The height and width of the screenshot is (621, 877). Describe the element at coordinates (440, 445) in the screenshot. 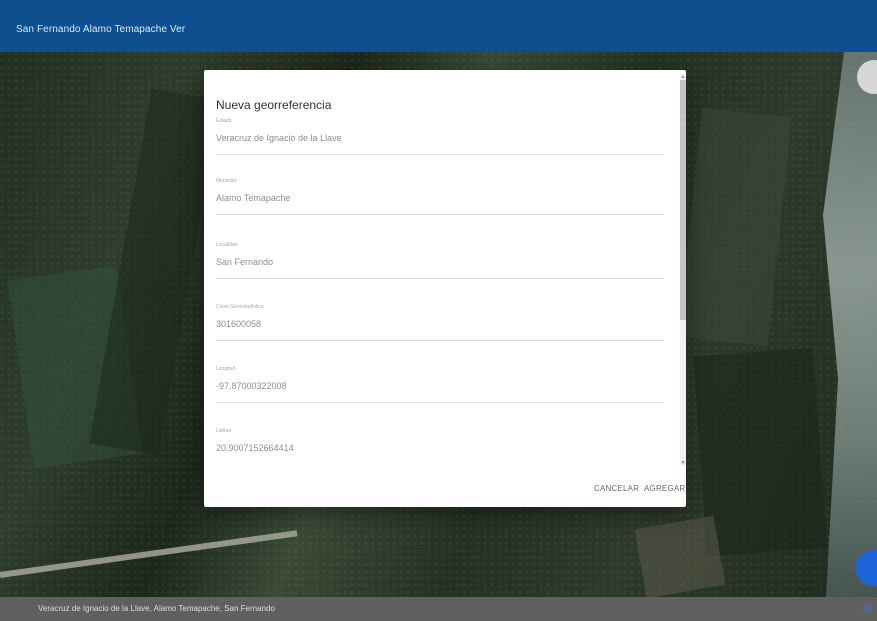

I see `form-field-latitude: Latitud 20.9007152664414` at that location.